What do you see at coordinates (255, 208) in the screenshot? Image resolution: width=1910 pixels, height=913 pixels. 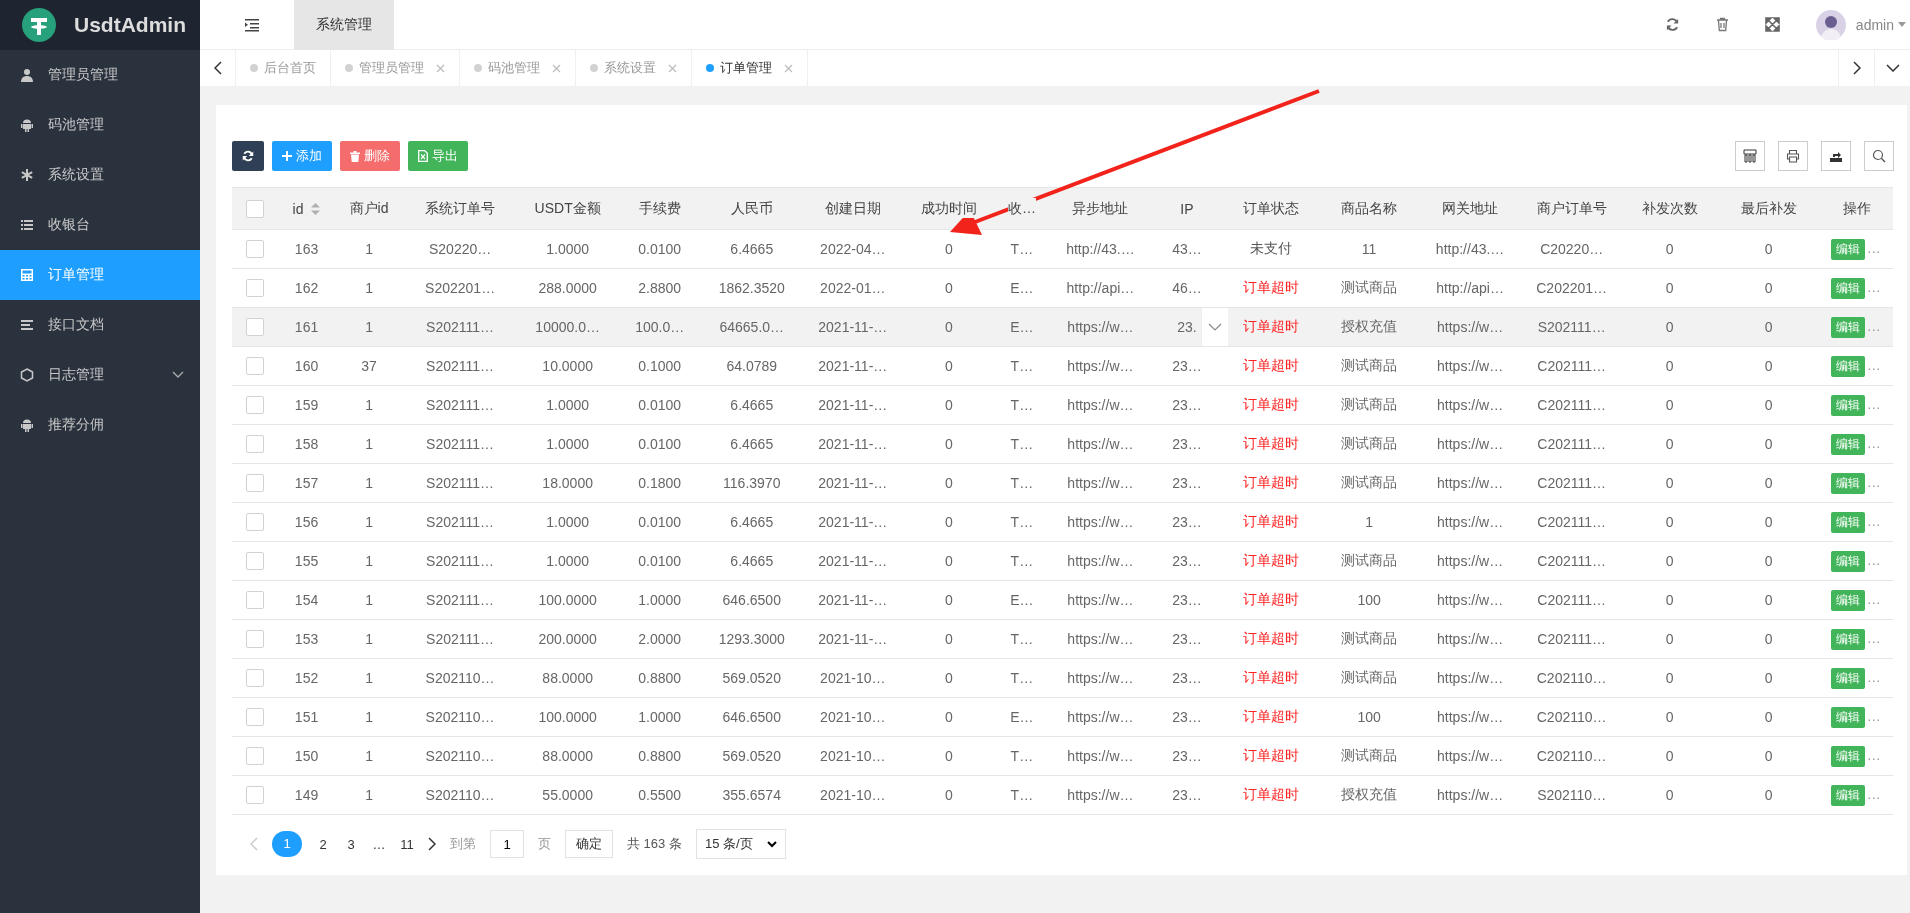 I see `select-all-checkbox` at bounding box center [255, 208].